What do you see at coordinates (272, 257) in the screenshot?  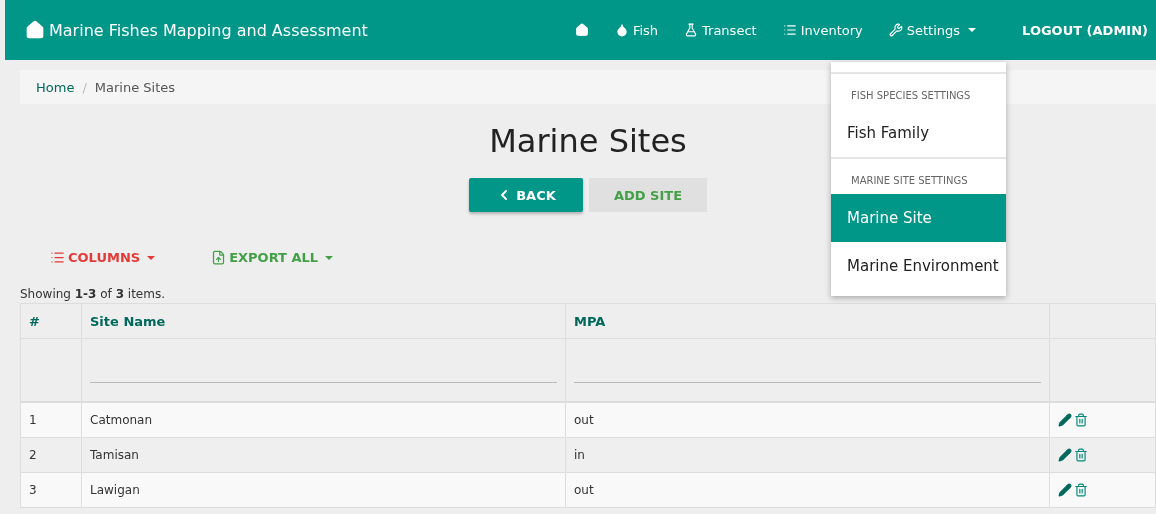 I see `export-dropdown: EXPORT ALL` at bounding box center [272, 257].